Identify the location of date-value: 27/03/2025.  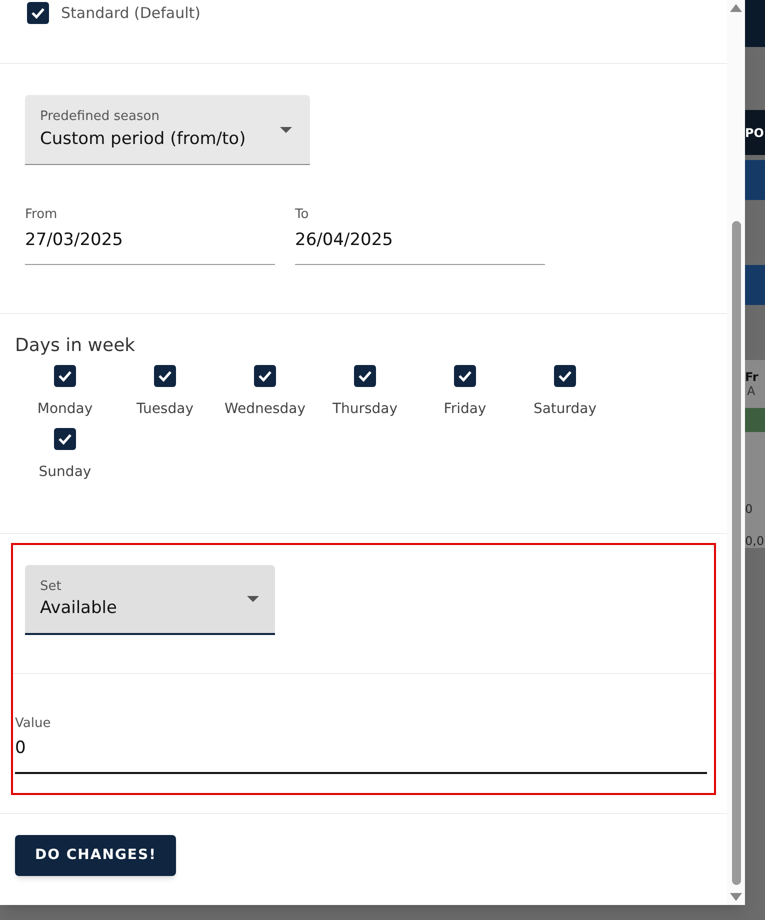
(74, 240).